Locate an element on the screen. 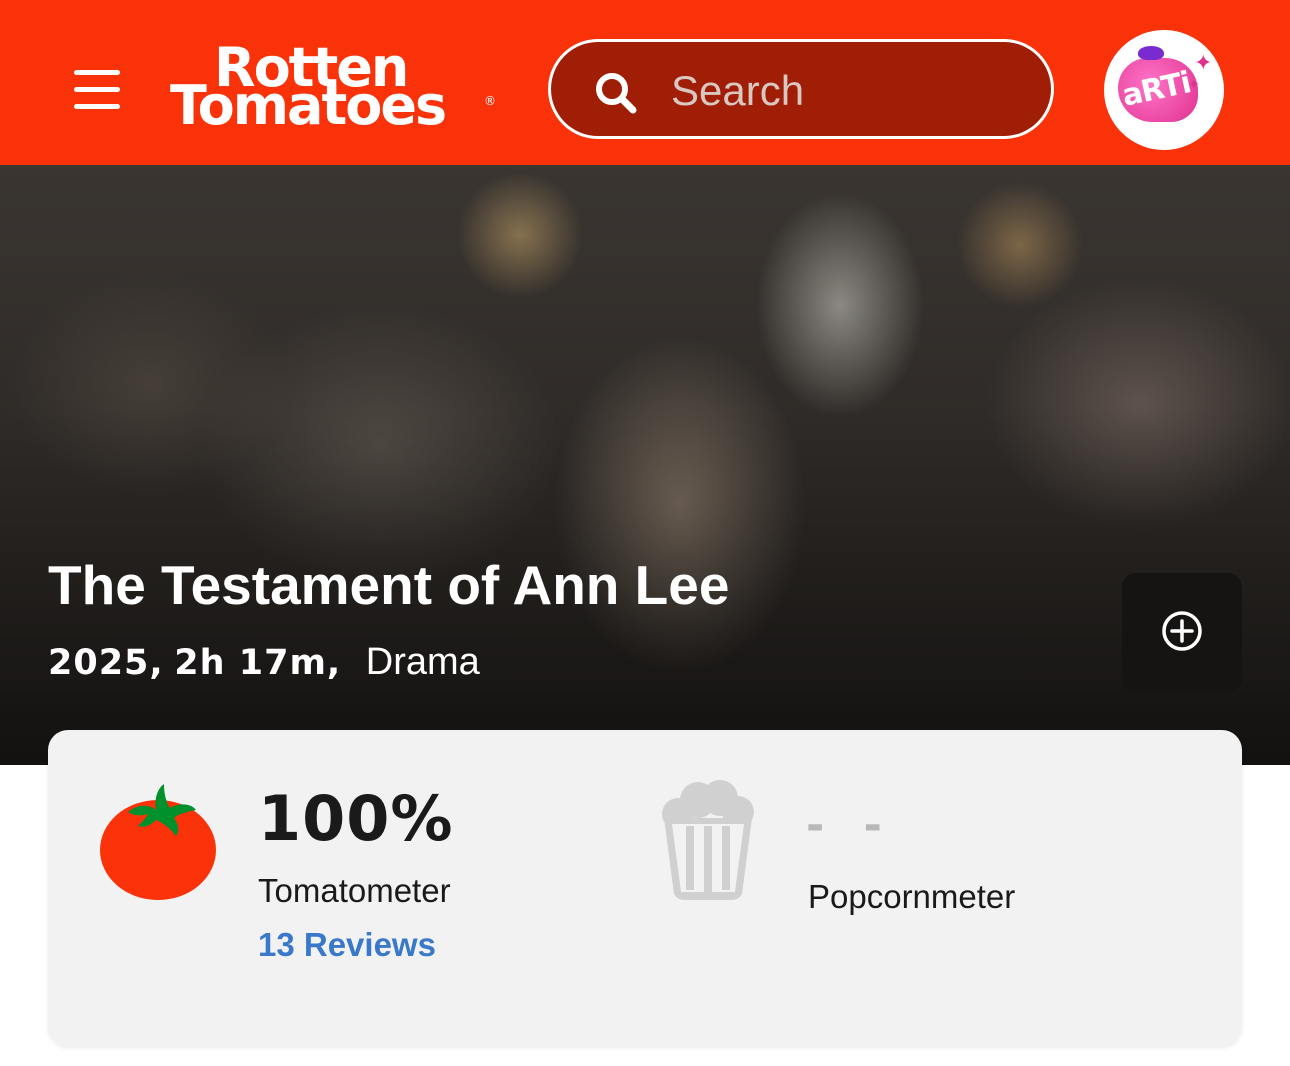  logo-line2: Tomatoes is located at coordinates (308, 105).